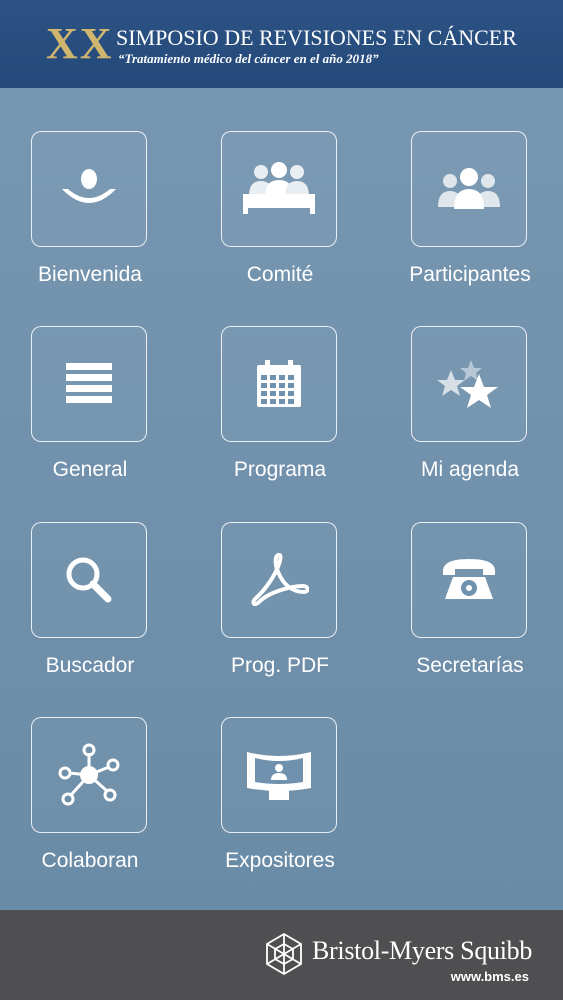 This screenshot has height=1000, width=563. What do you see at coordinates (280, 860) in the screenshot?
I see `menu-label: Expositores` at bounding box center [280, 860].